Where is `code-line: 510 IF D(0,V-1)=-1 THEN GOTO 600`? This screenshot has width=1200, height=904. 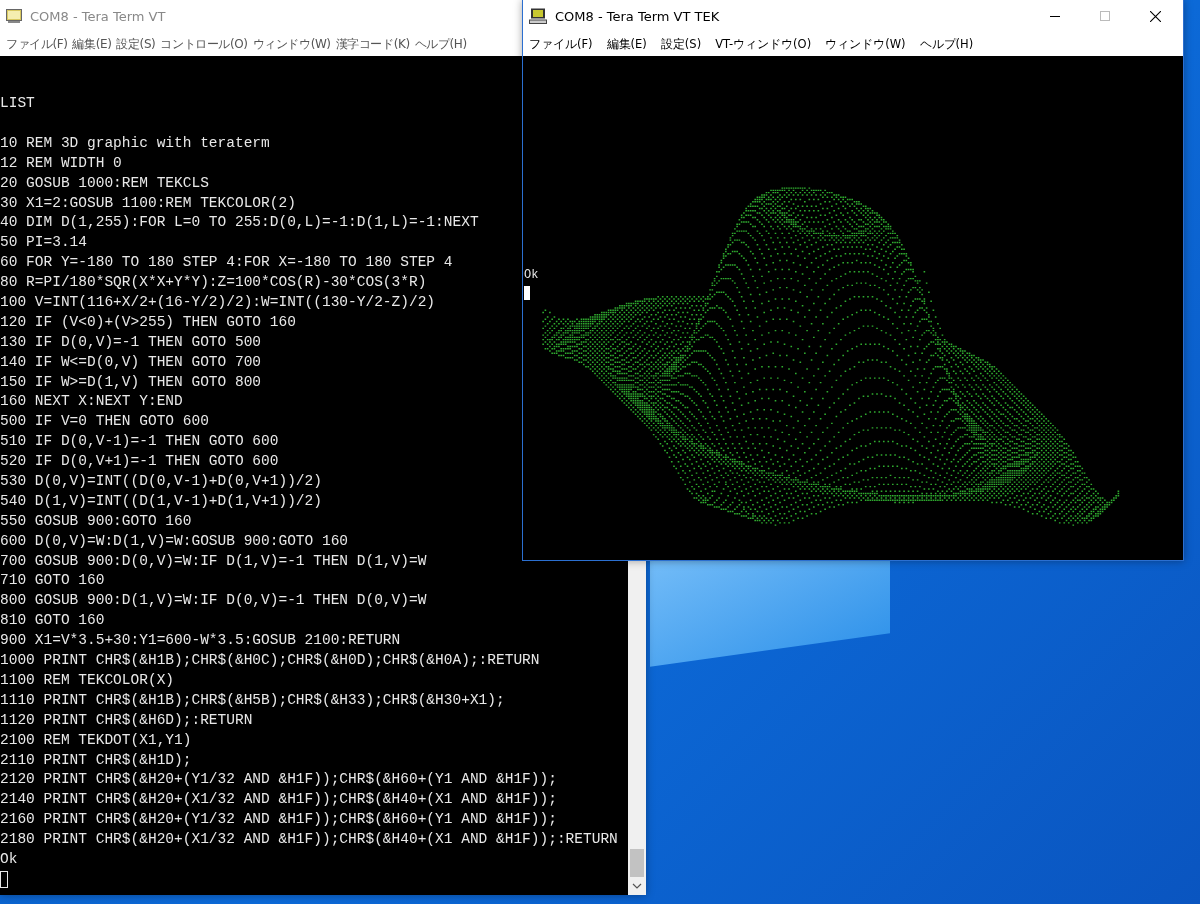 code-line: 510 IF D(0,V-1)=-1 THEN GOTO 600 is located at coordinates (139, 442).